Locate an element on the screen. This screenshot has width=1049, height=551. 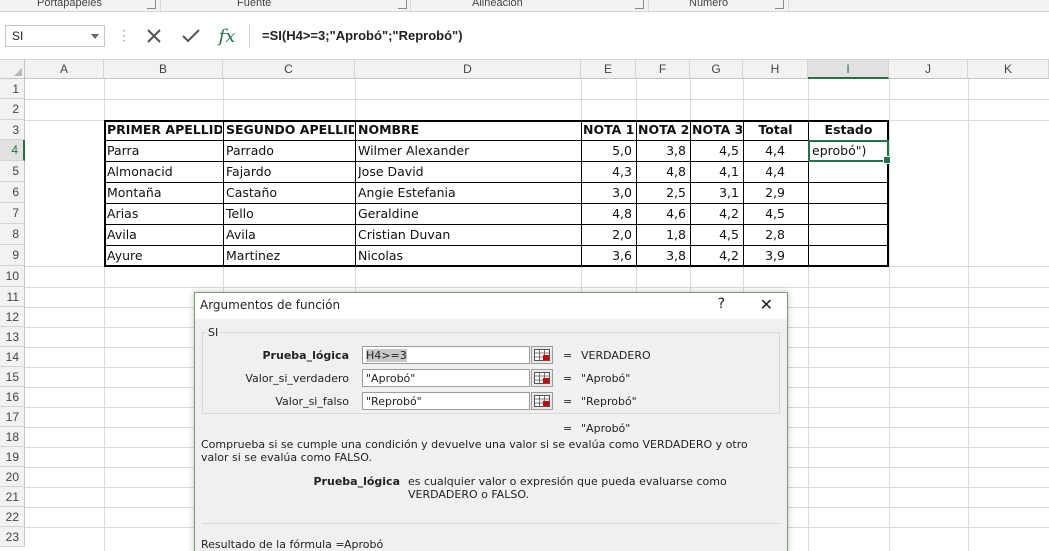
row-header-16: 16 is located at coordinates (12, 397).